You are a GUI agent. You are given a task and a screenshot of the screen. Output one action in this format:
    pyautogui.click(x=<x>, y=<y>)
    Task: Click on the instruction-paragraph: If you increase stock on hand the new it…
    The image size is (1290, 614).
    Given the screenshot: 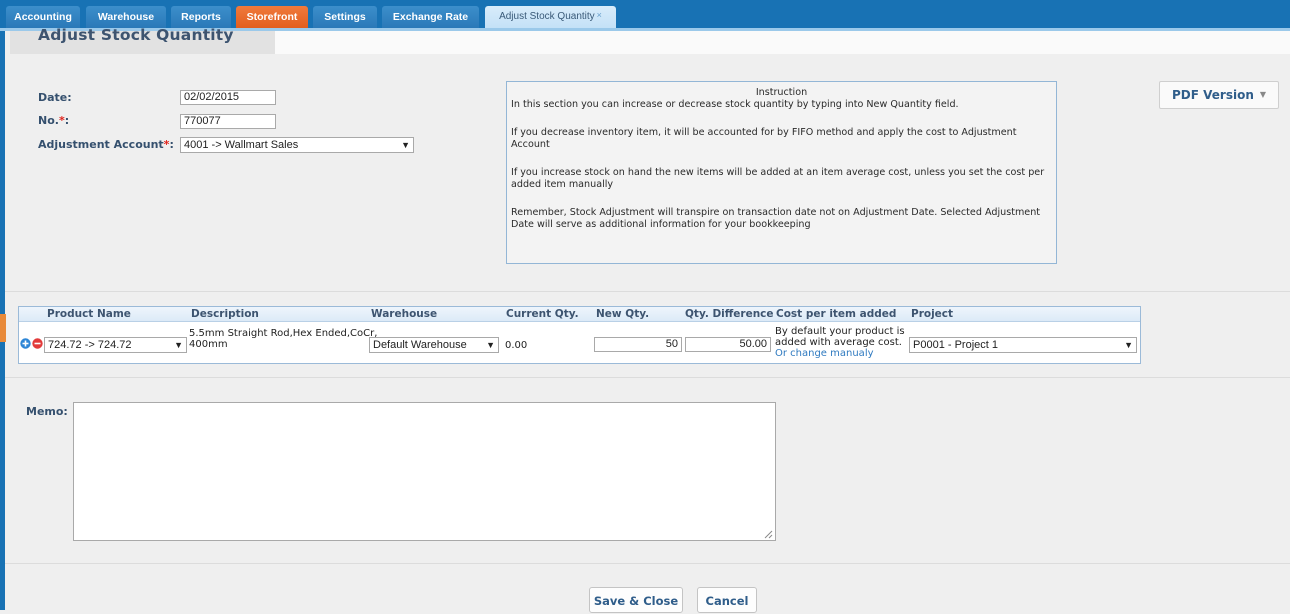 What is the action you would take?
    pyautogui.click(x=778, y=178)
    